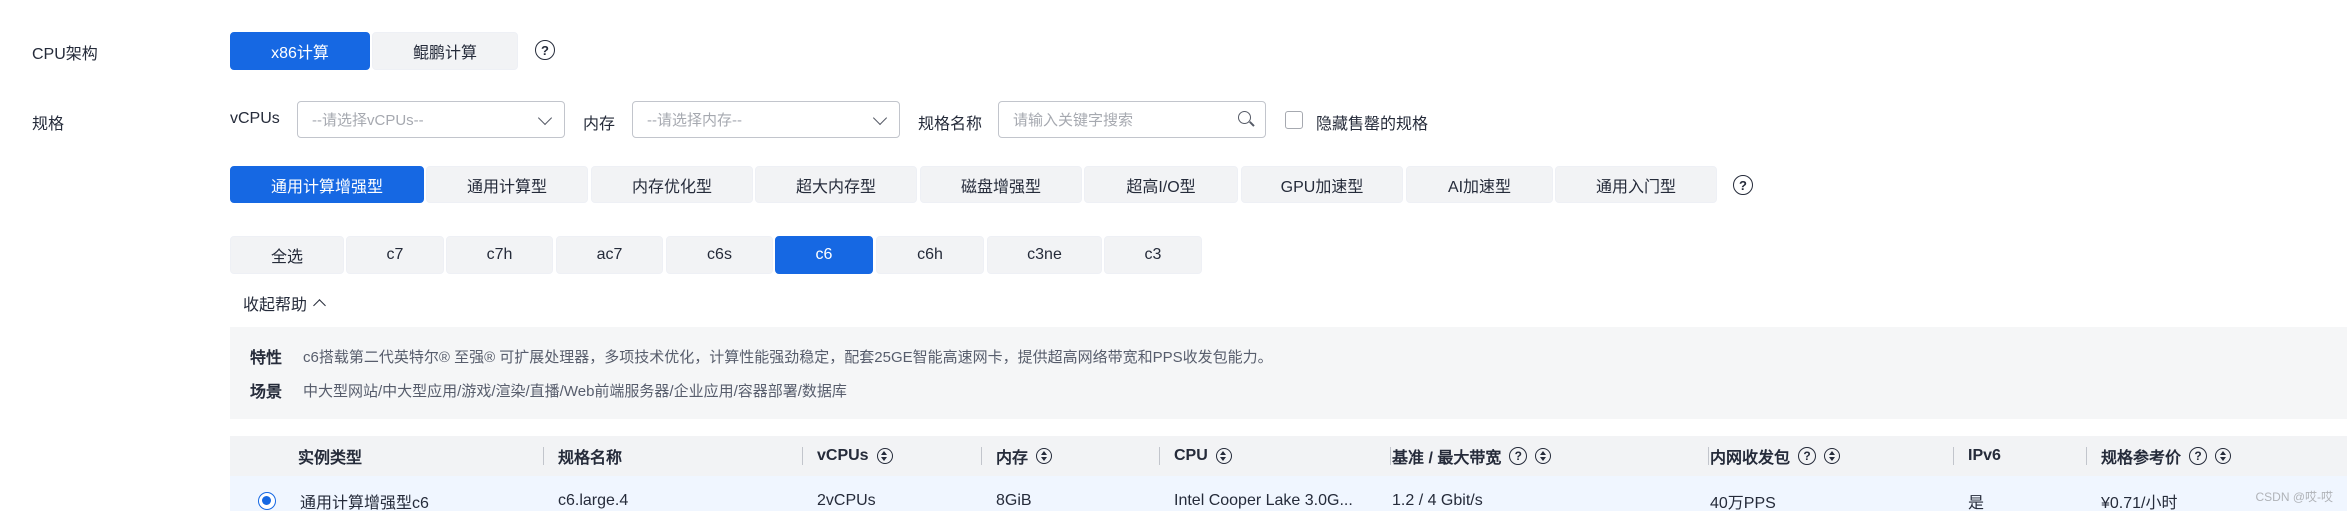 The image size is (2347, 511). Describe the element at coordinates (836, 184) in the screenshot. I see `type-button: 超大内存型` at that location.